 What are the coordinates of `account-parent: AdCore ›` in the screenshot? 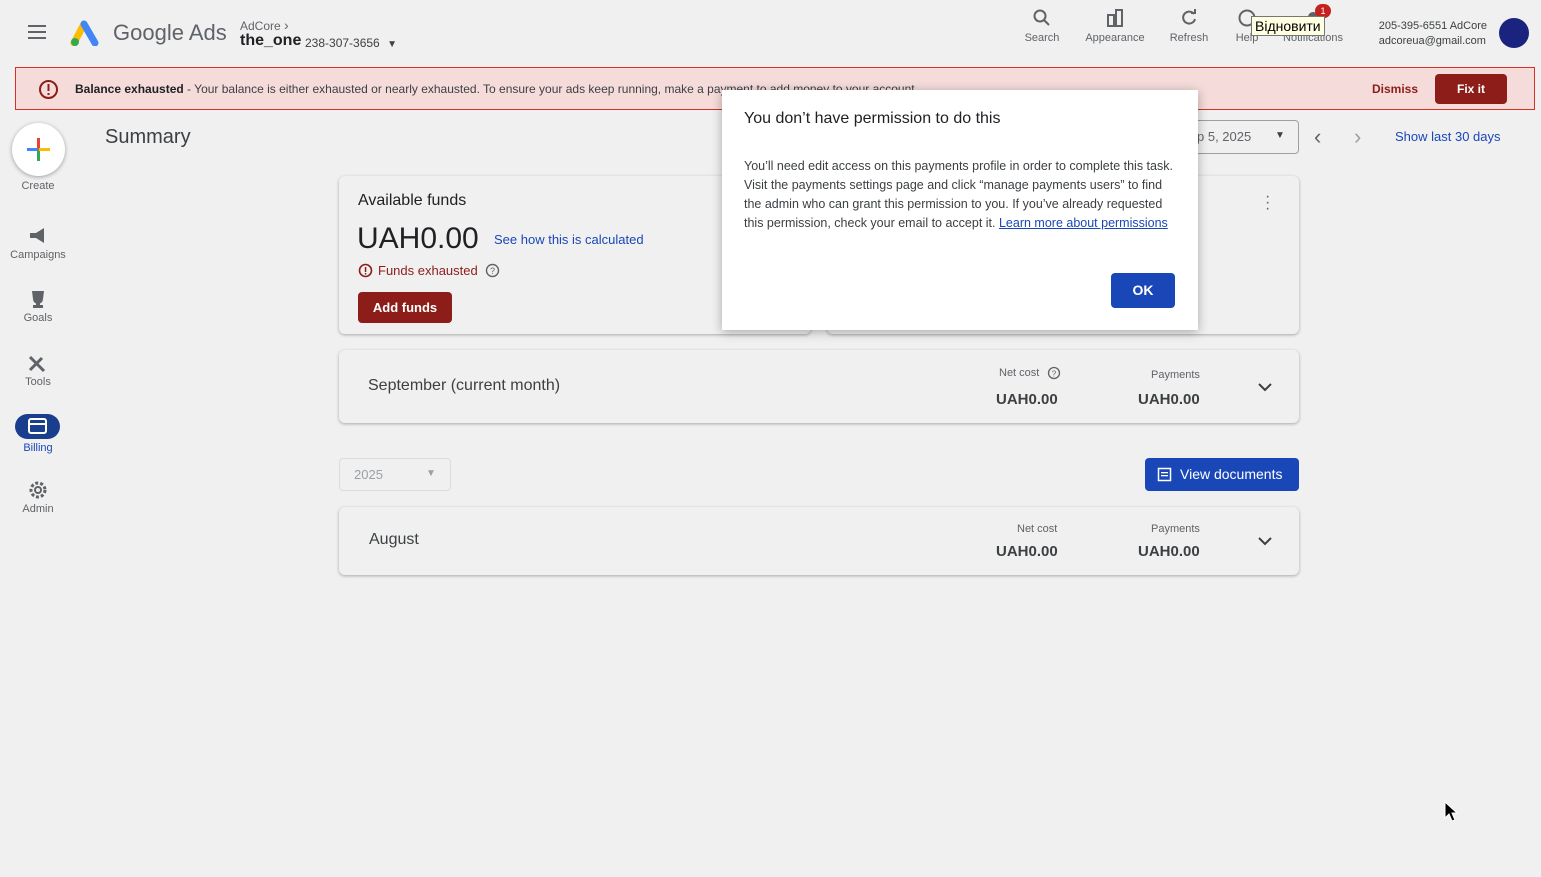 It's located at (264, 25).